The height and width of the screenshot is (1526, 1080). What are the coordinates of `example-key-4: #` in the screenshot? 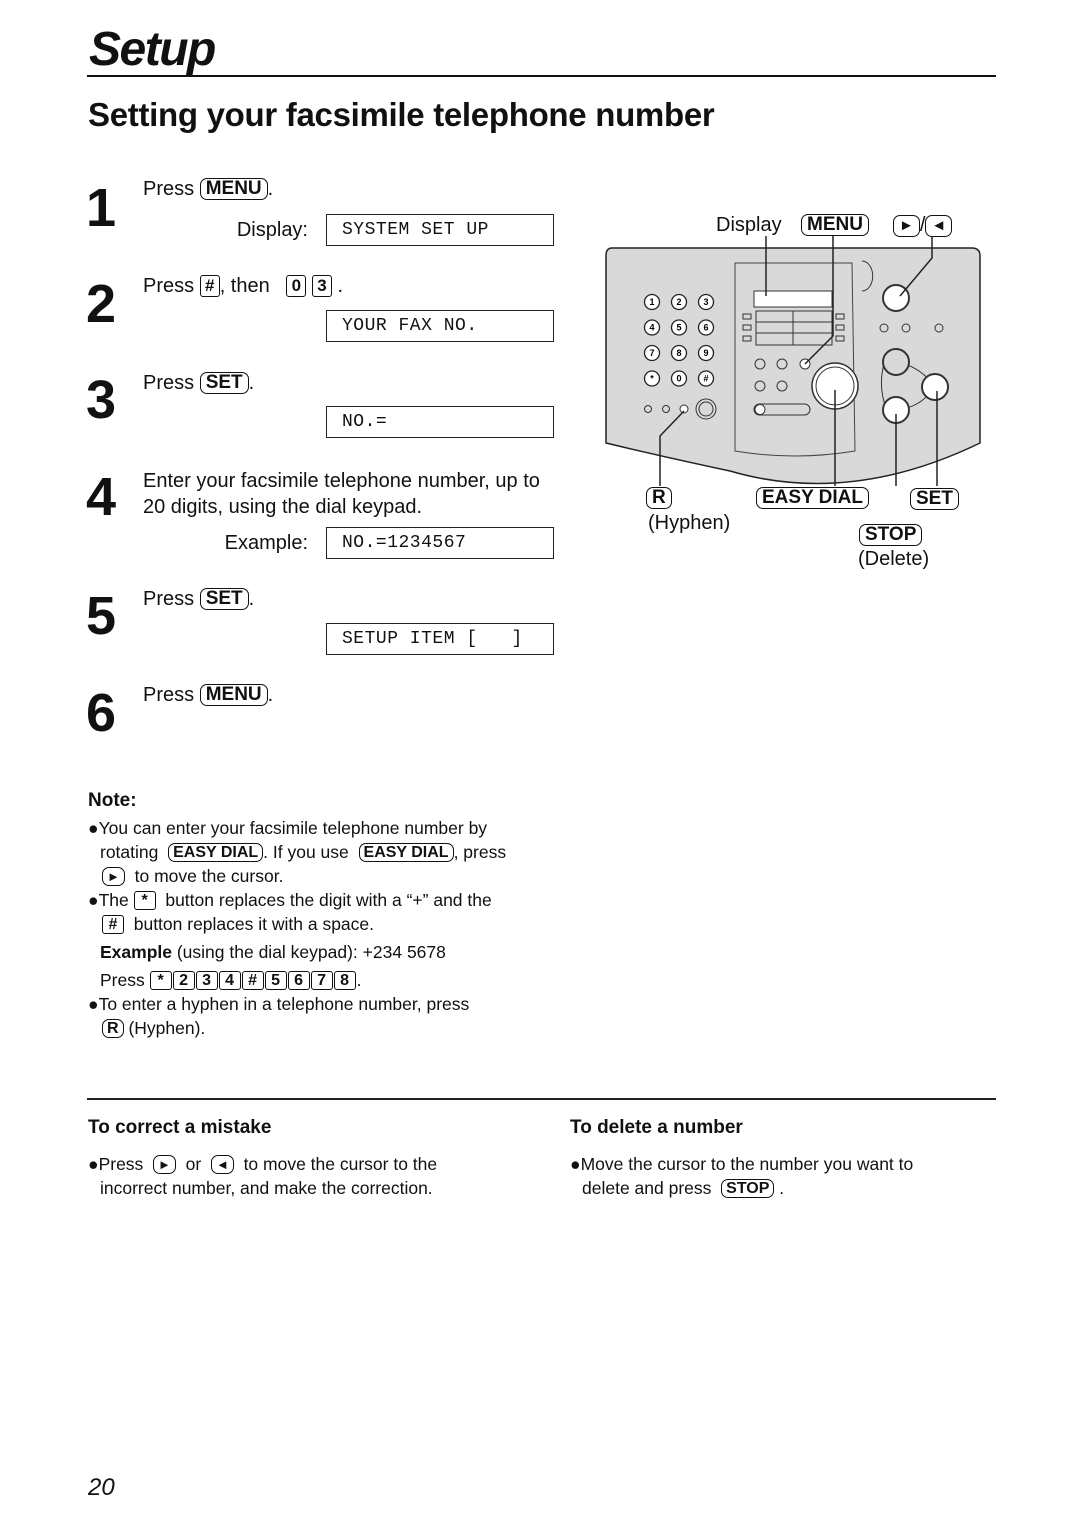 It's located at (252, 980).